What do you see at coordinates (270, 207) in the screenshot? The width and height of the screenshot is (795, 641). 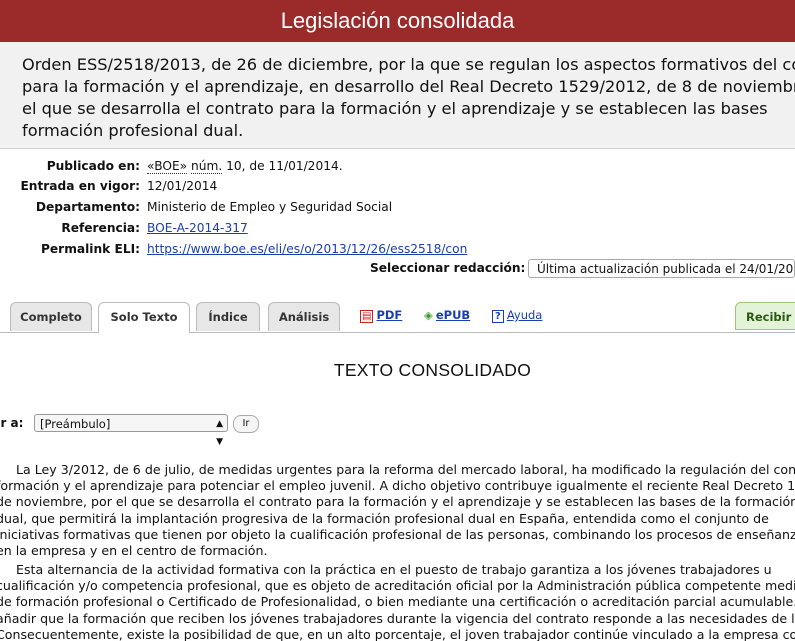 I see `departamento-value: Ministerio de Empleo y Seguridad Social` at bounding box center [270, 207].